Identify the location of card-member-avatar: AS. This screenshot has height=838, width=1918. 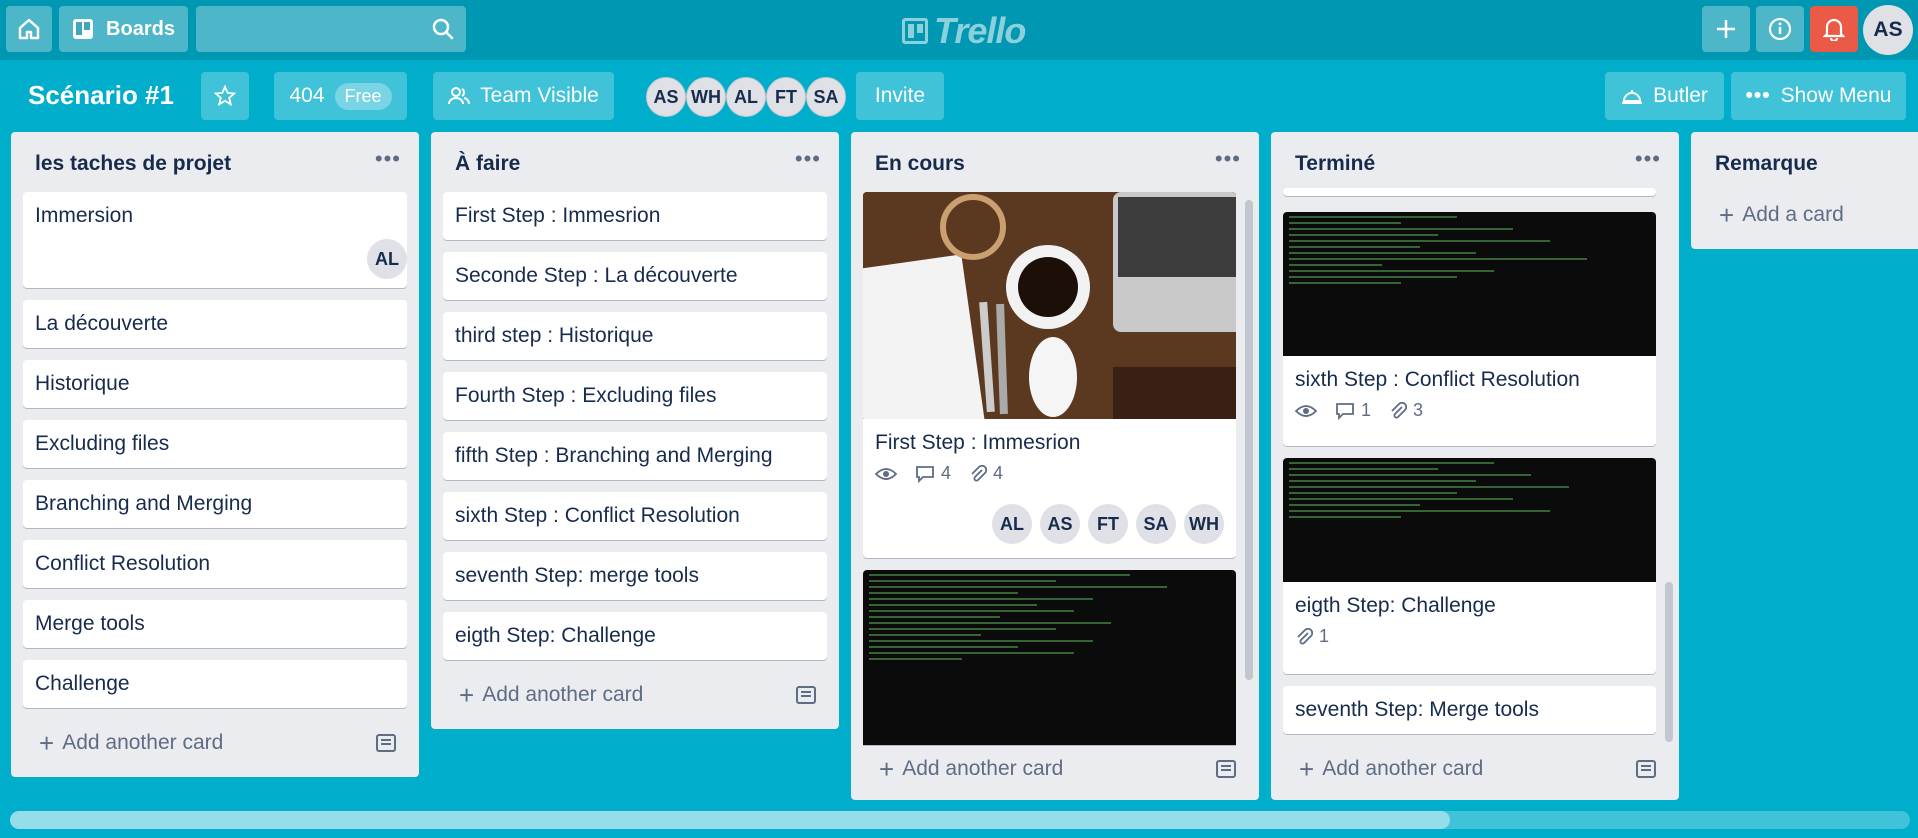
(1060, 524).